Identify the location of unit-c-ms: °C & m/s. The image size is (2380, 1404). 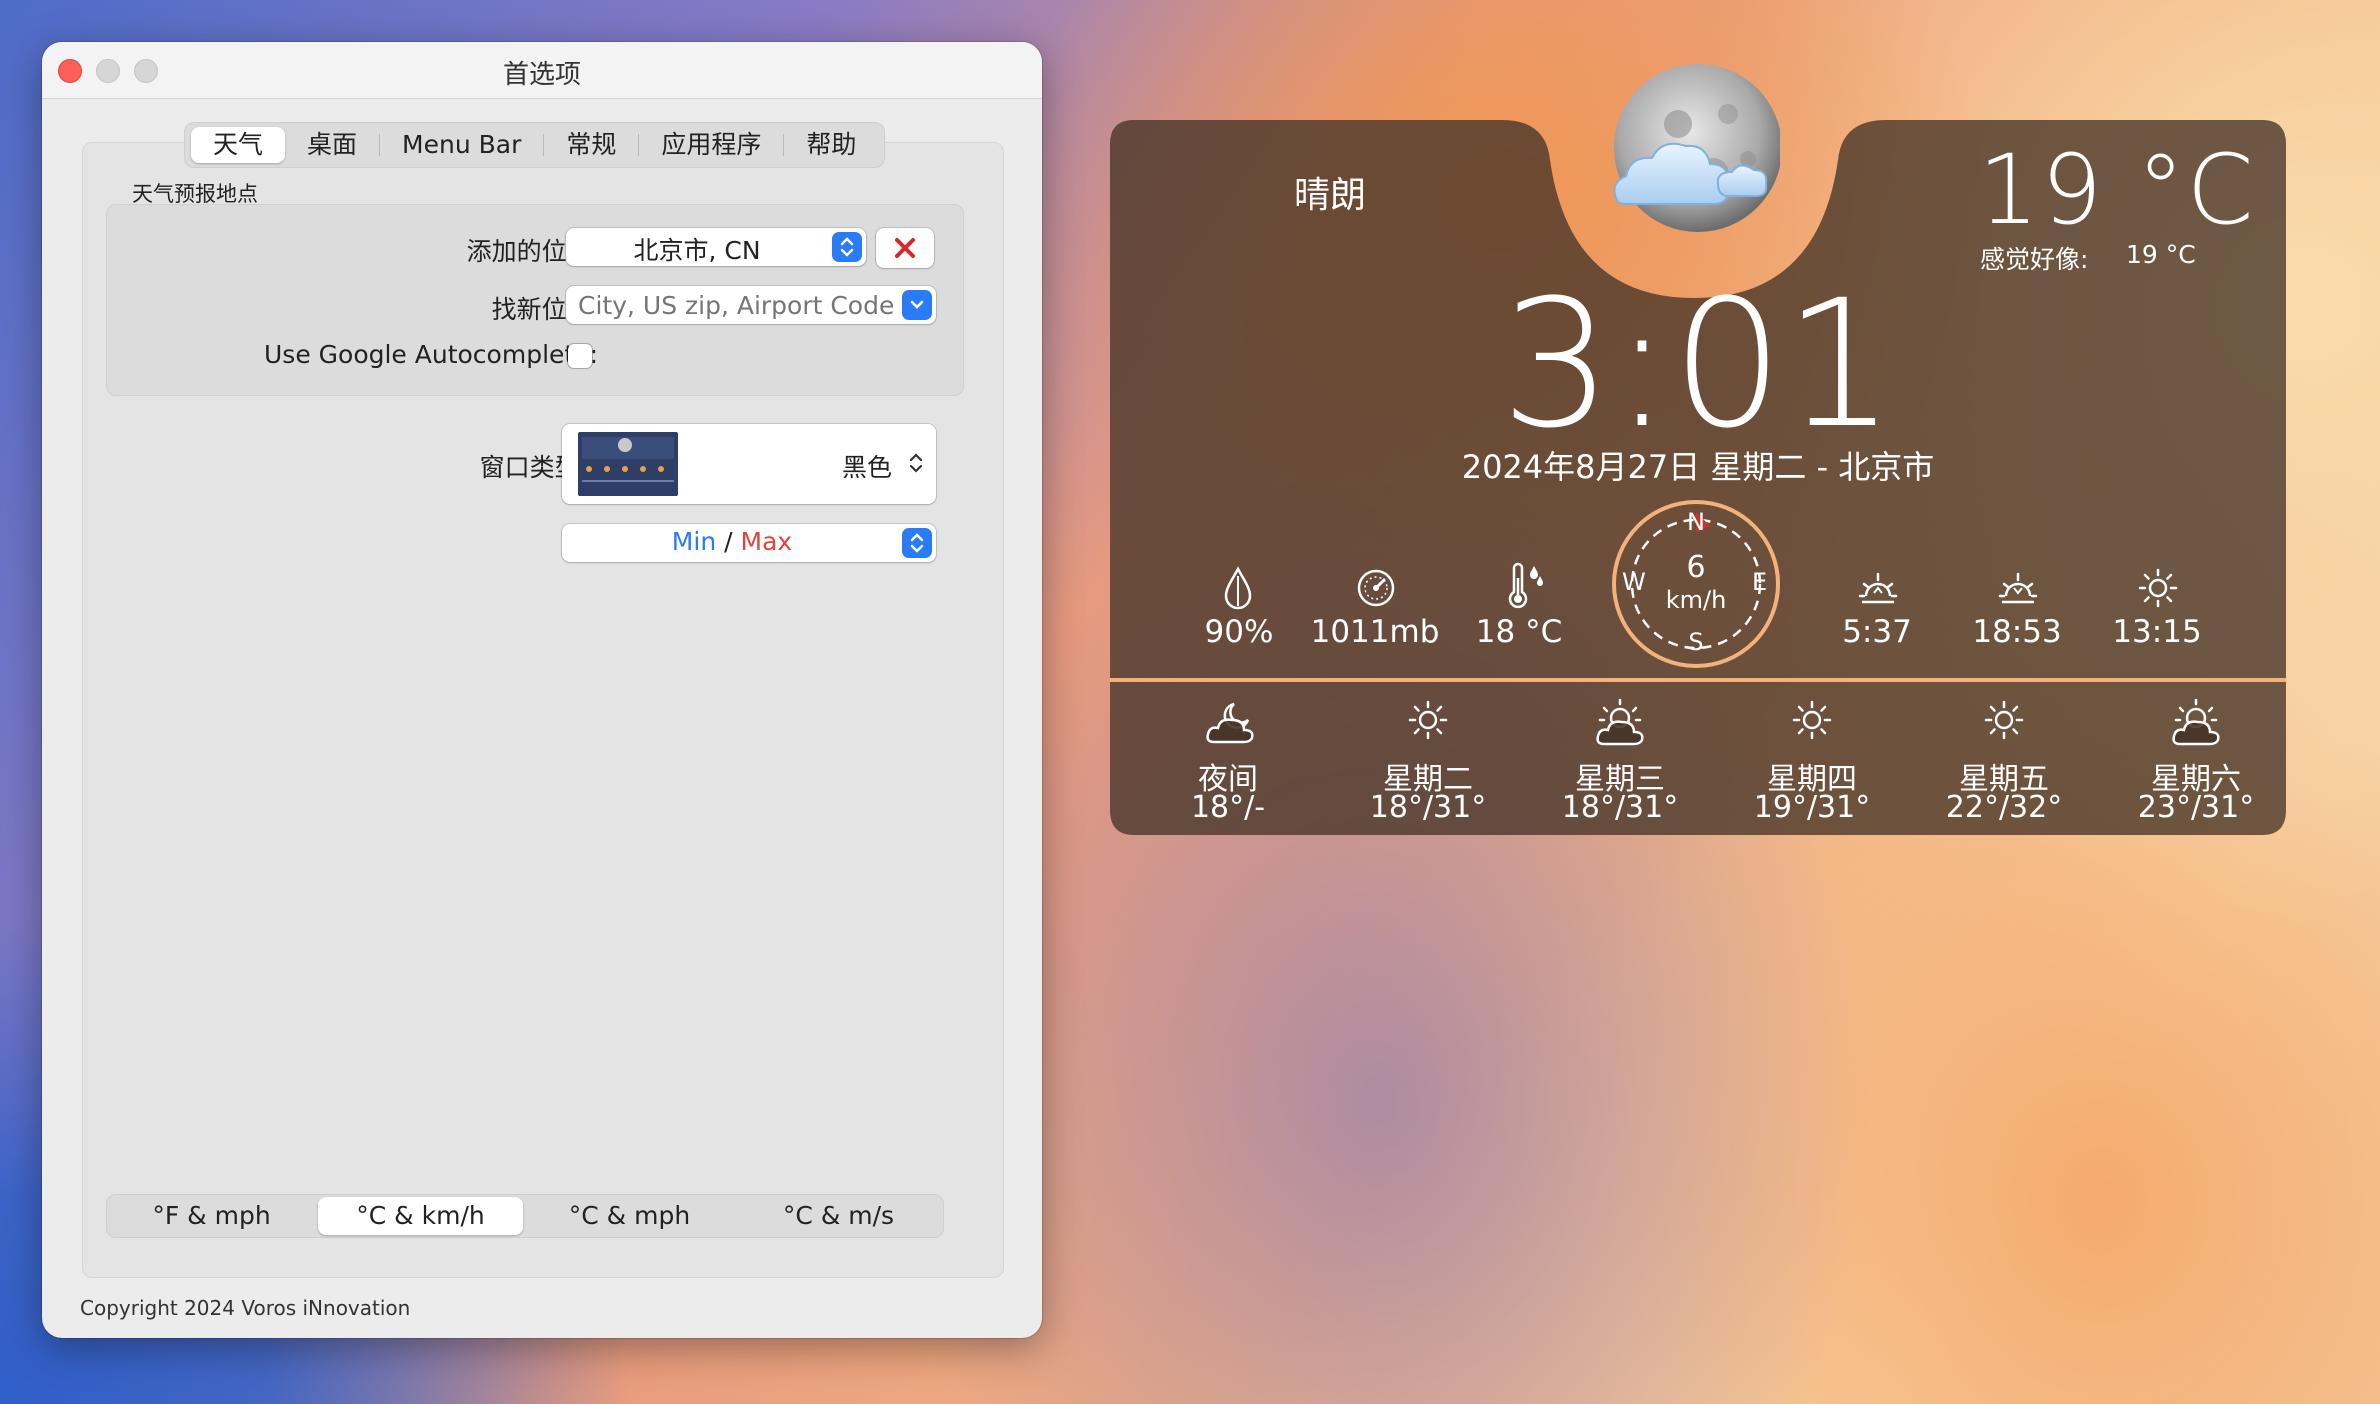
(838, 1216).